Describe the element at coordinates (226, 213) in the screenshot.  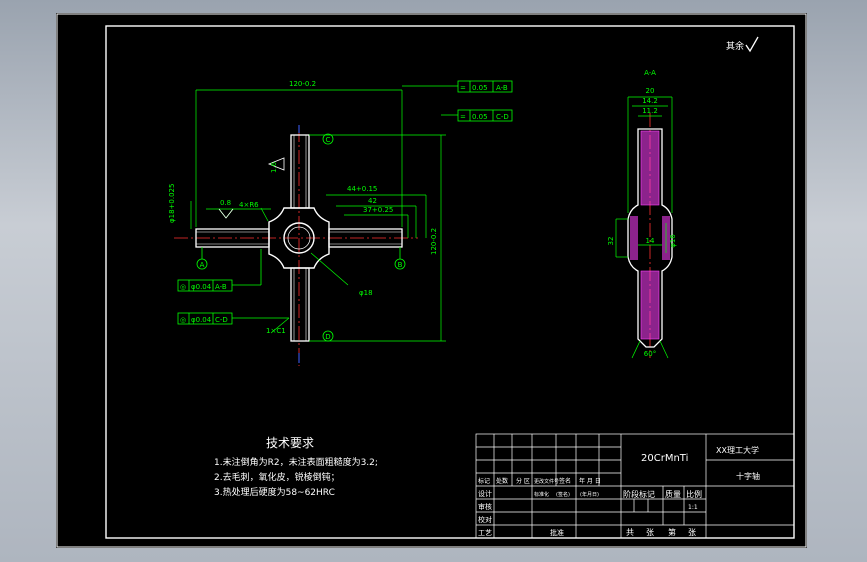
I see `roughness-mark-left` at that location.